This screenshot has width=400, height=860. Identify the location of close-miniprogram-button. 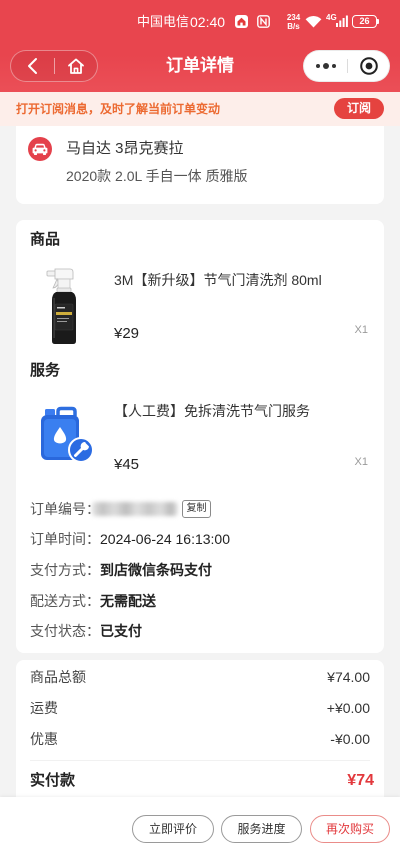
(368, 66).